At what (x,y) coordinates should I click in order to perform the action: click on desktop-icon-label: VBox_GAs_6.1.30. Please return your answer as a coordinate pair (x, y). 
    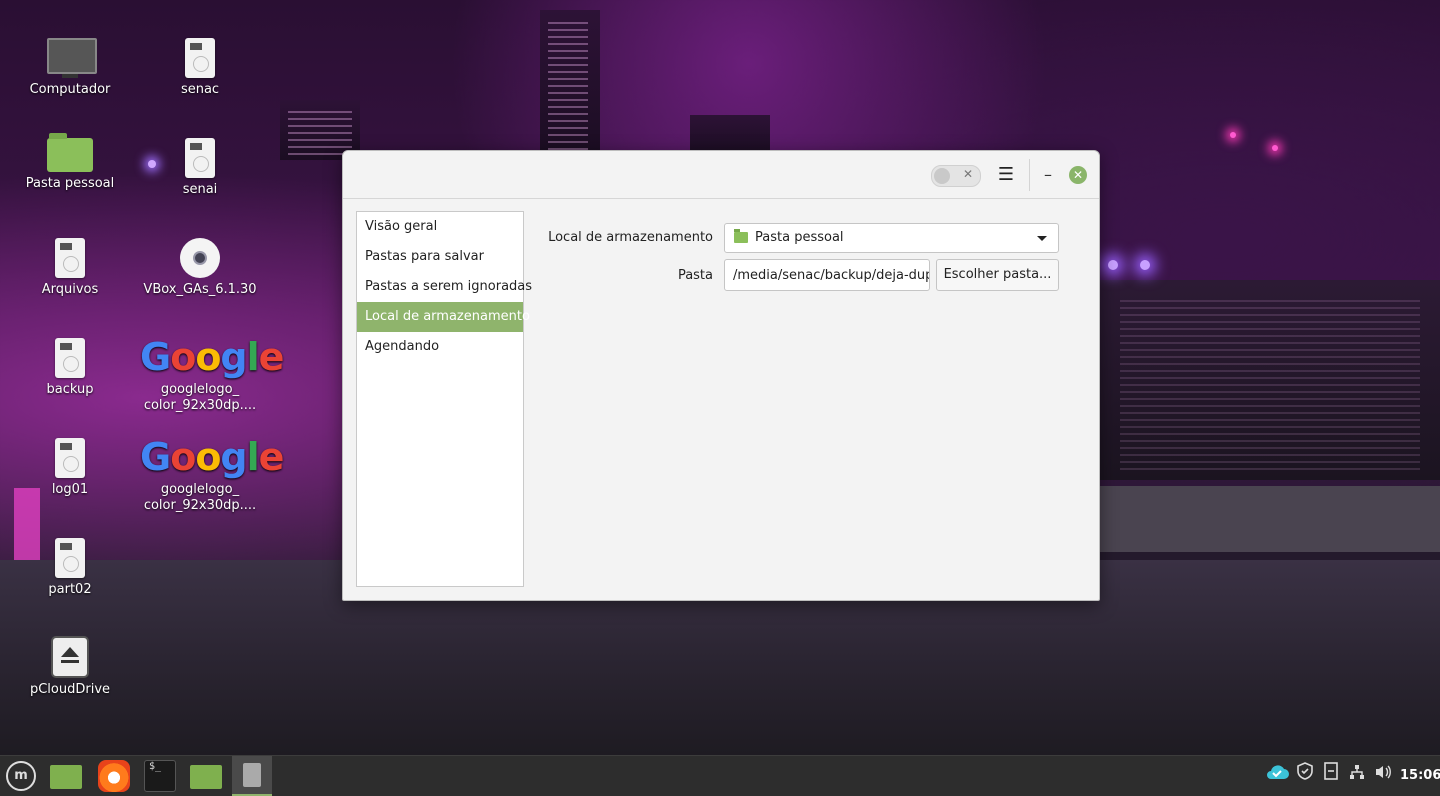
    Looking at the image, I should click on (200, 289).